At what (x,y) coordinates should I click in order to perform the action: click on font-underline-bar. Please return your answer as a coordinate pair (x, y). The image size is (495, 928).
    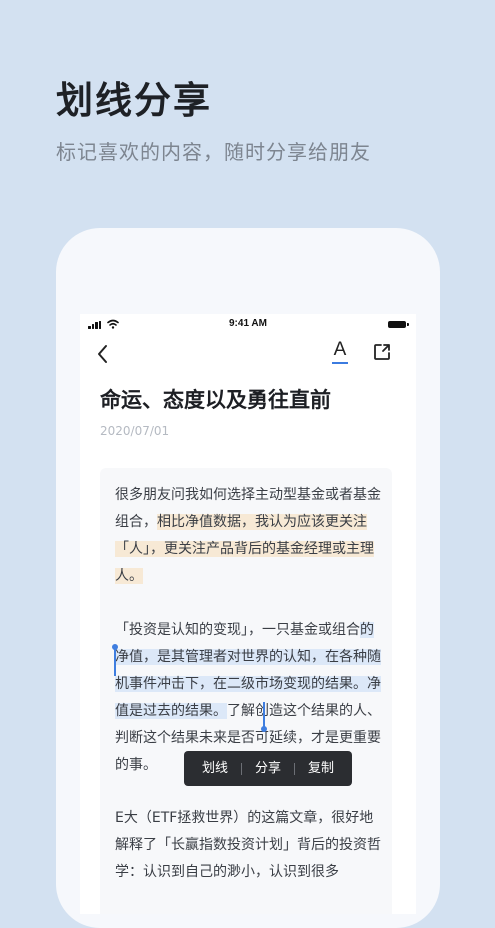
    Looking at the image, I should click on (340, 363).